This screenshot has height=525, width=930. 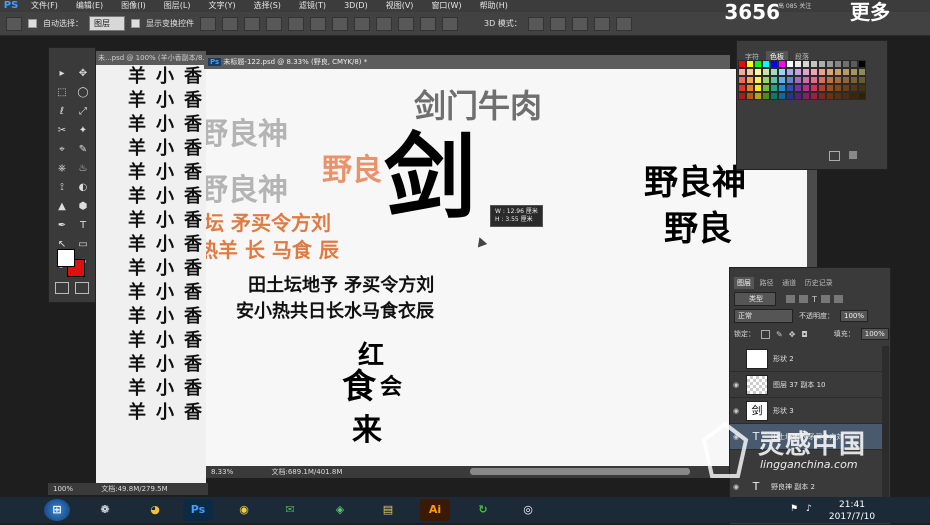 I want to click on layer-row: 形状 2, so click(x=806, y=359).